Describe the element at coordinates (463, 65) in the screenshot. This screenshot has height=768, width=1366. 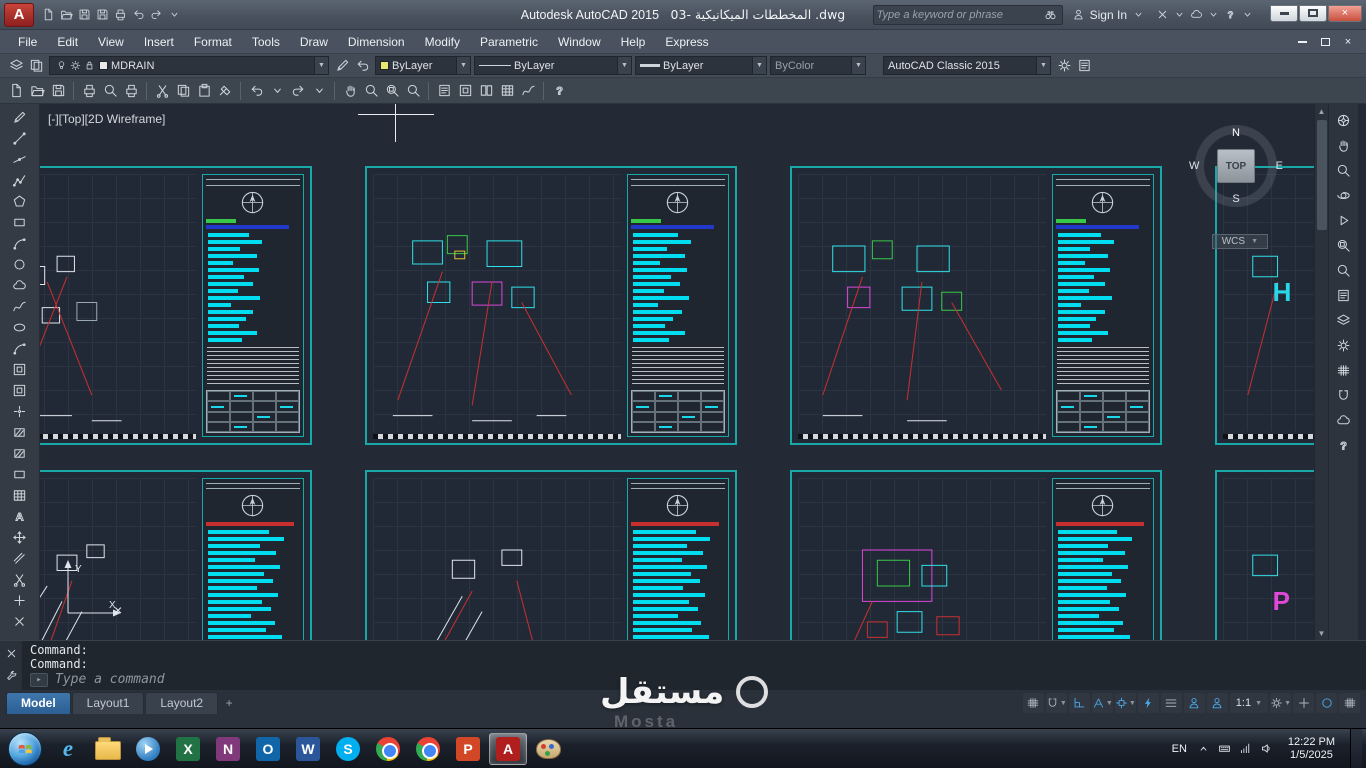
I see `color-select-caret: ▼` at that location.